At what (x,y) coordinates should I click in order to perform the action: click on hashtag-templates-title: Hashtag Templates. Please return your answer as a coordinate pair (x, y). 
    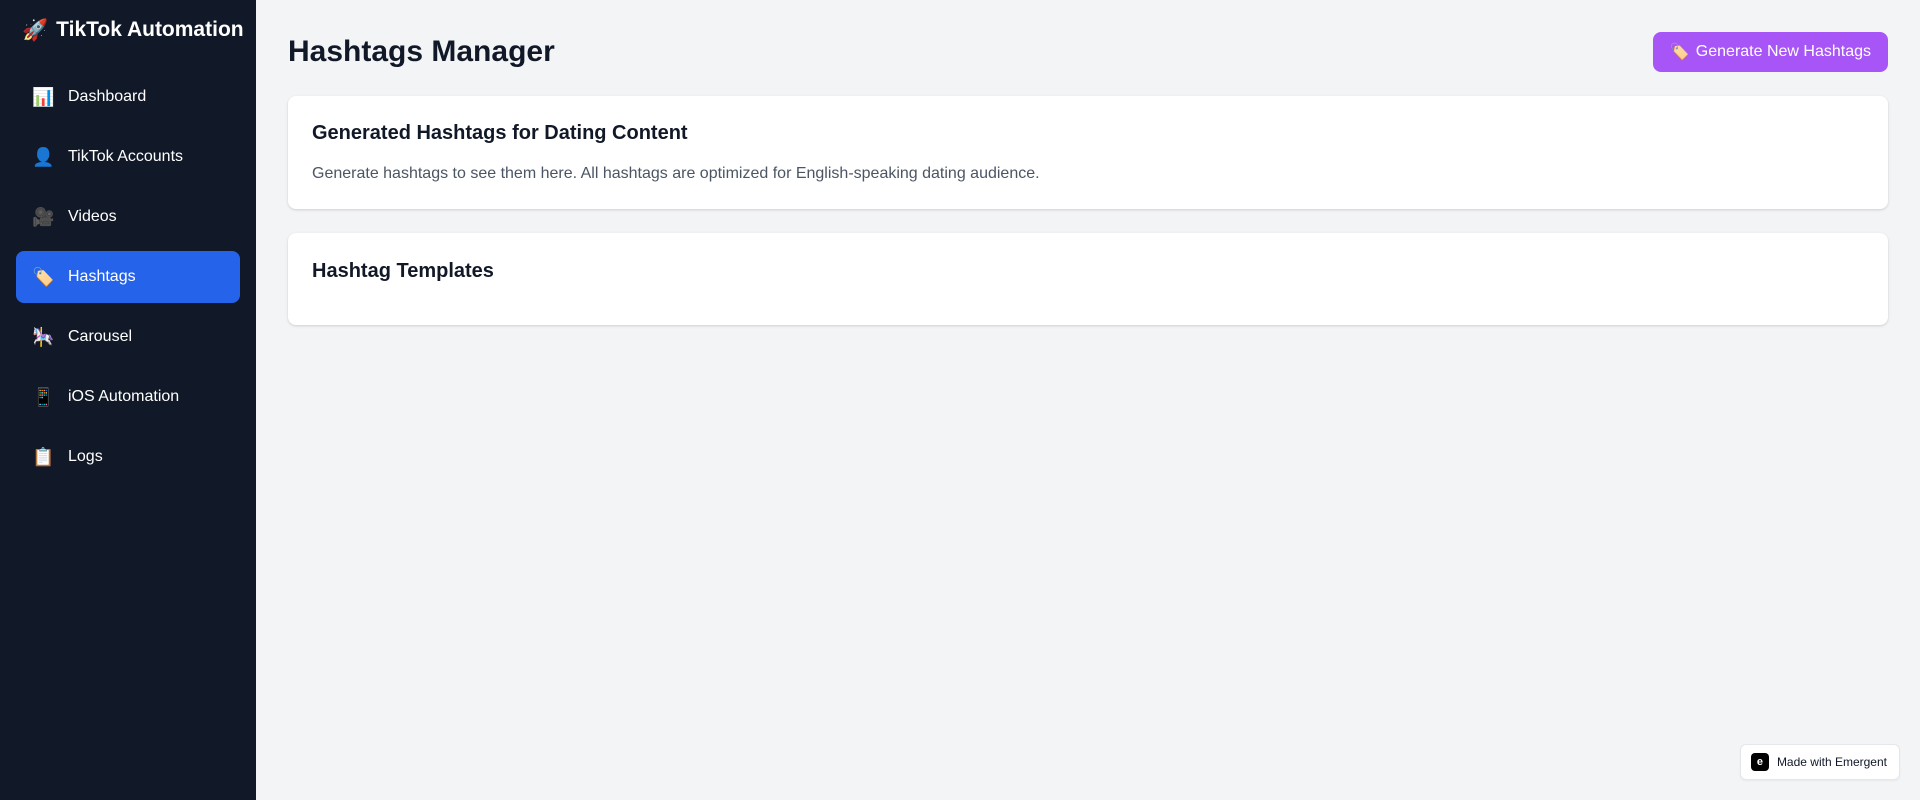
    Looking at the image, I should click on (403, 271).